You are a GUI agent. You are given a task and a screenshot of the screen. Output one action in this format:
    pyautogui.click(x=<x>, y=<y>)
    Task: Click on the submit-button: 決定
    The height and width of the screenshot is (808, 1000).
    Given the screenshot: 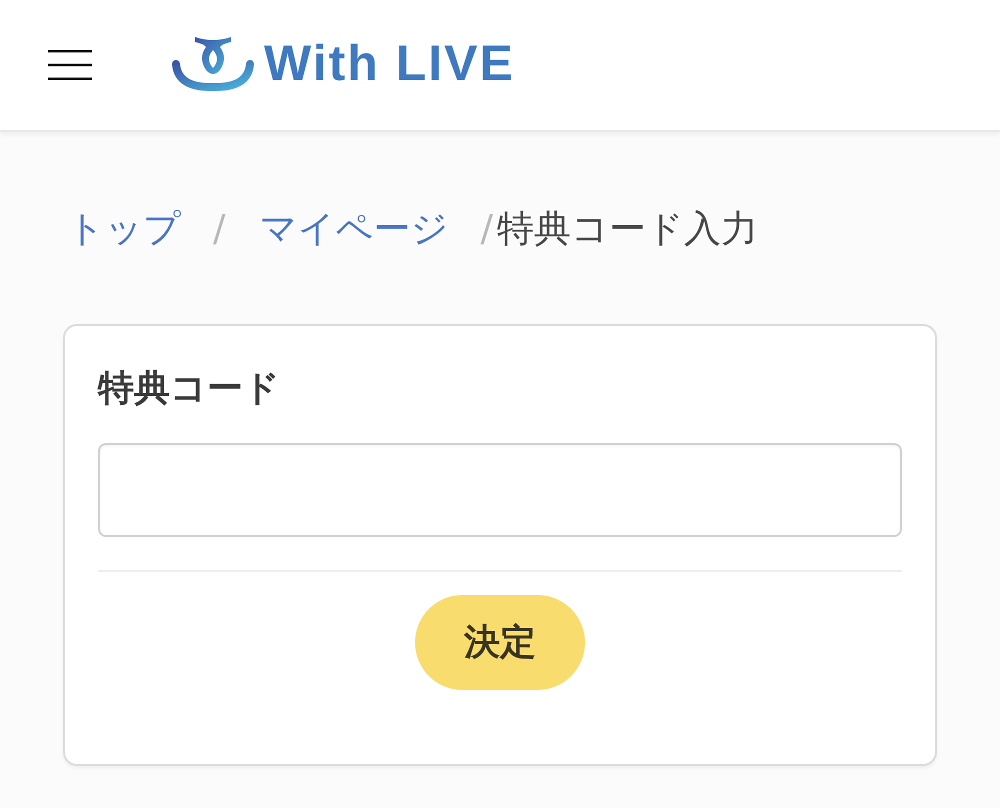 What is the action you would take?
    pyautogui.click(x=500, y=642)
    